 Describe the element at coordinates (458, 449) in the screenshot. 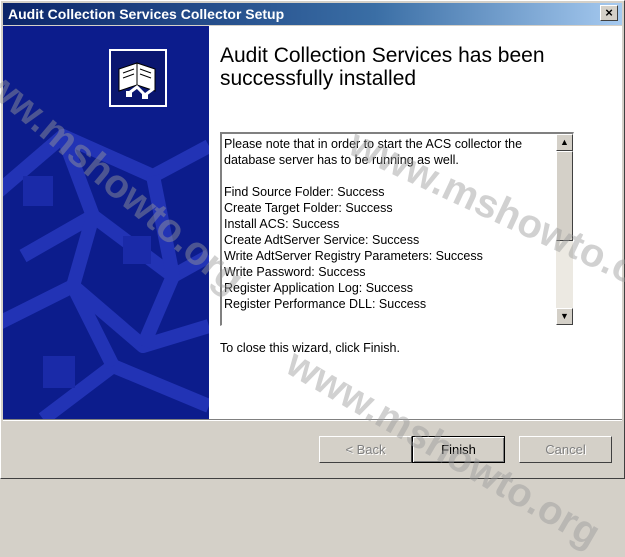

I see `finish-button: Finish` at that location.